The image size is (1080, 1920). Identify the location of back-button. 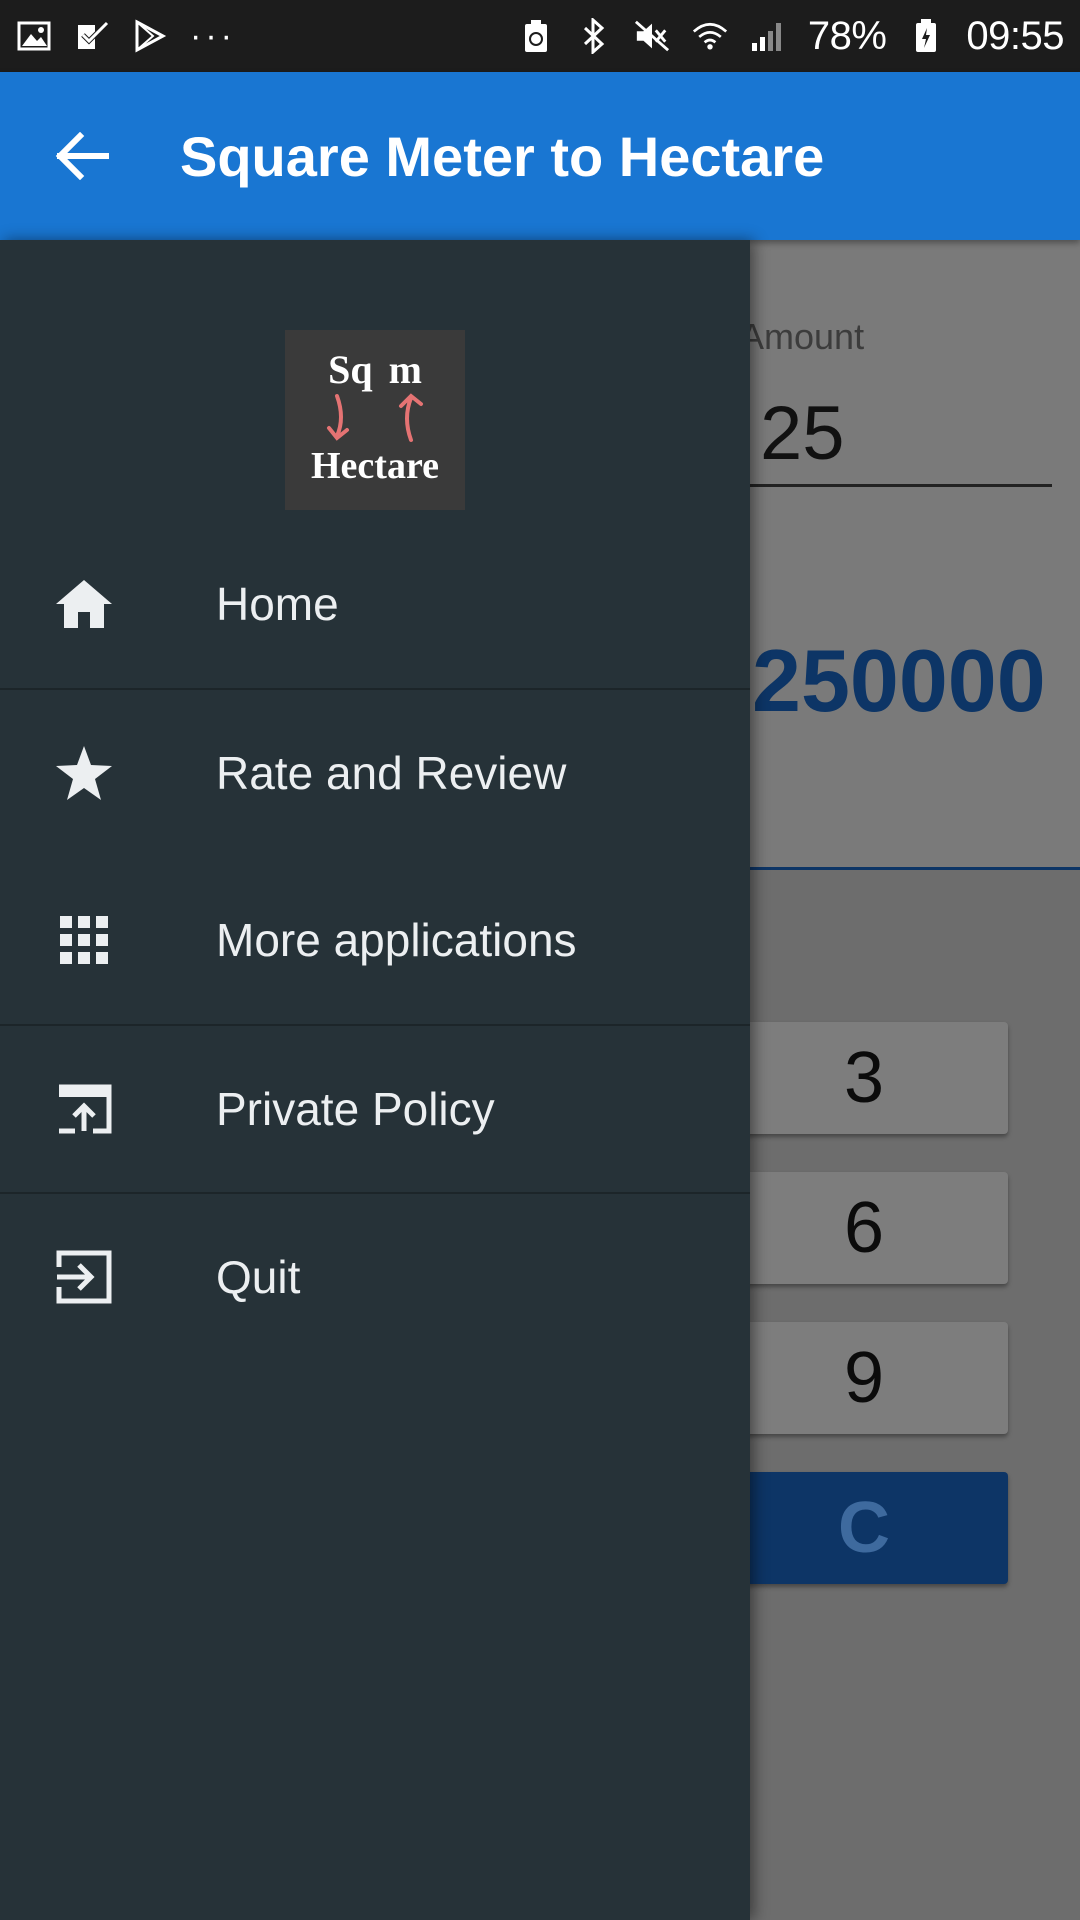
(82, 156).